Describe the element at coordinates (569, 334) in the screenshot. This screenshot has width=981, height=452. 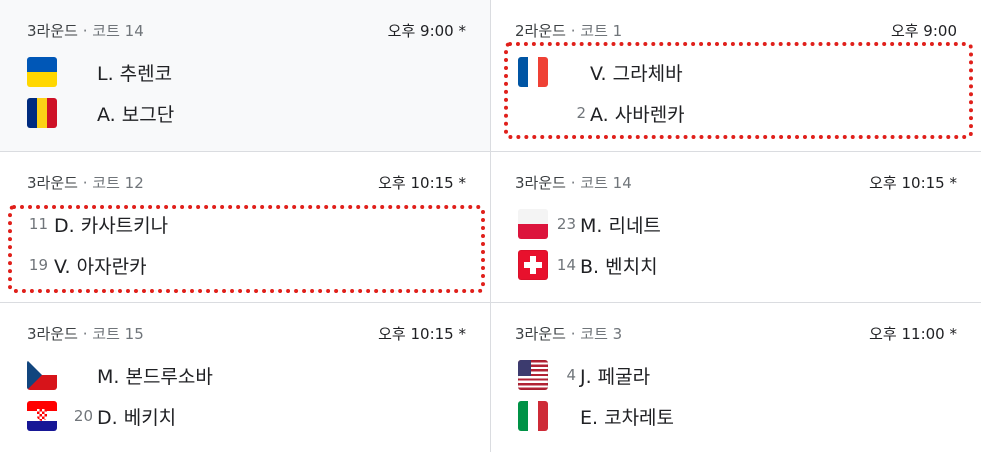
I see `match-meta: 3라운드 · 코트 3` at that location.